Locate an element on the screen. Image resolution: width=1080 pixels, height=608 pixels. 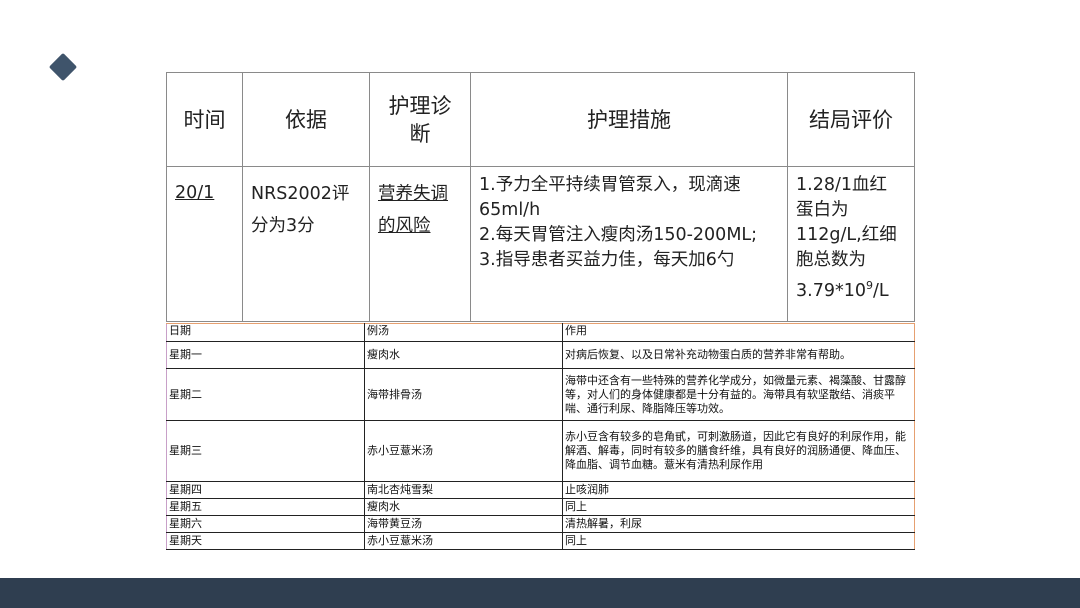
evaluation-last-prefix: 3.79*10 is located at coordinates (831, 290).